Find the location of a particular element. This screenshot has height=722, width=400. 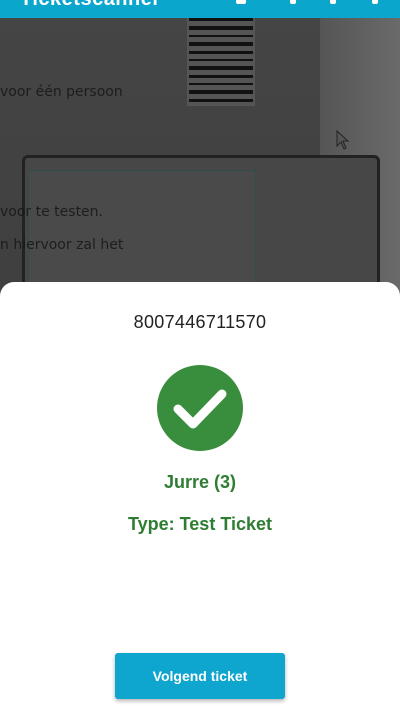

check-circle-icon is located at coordinates (200, 408).